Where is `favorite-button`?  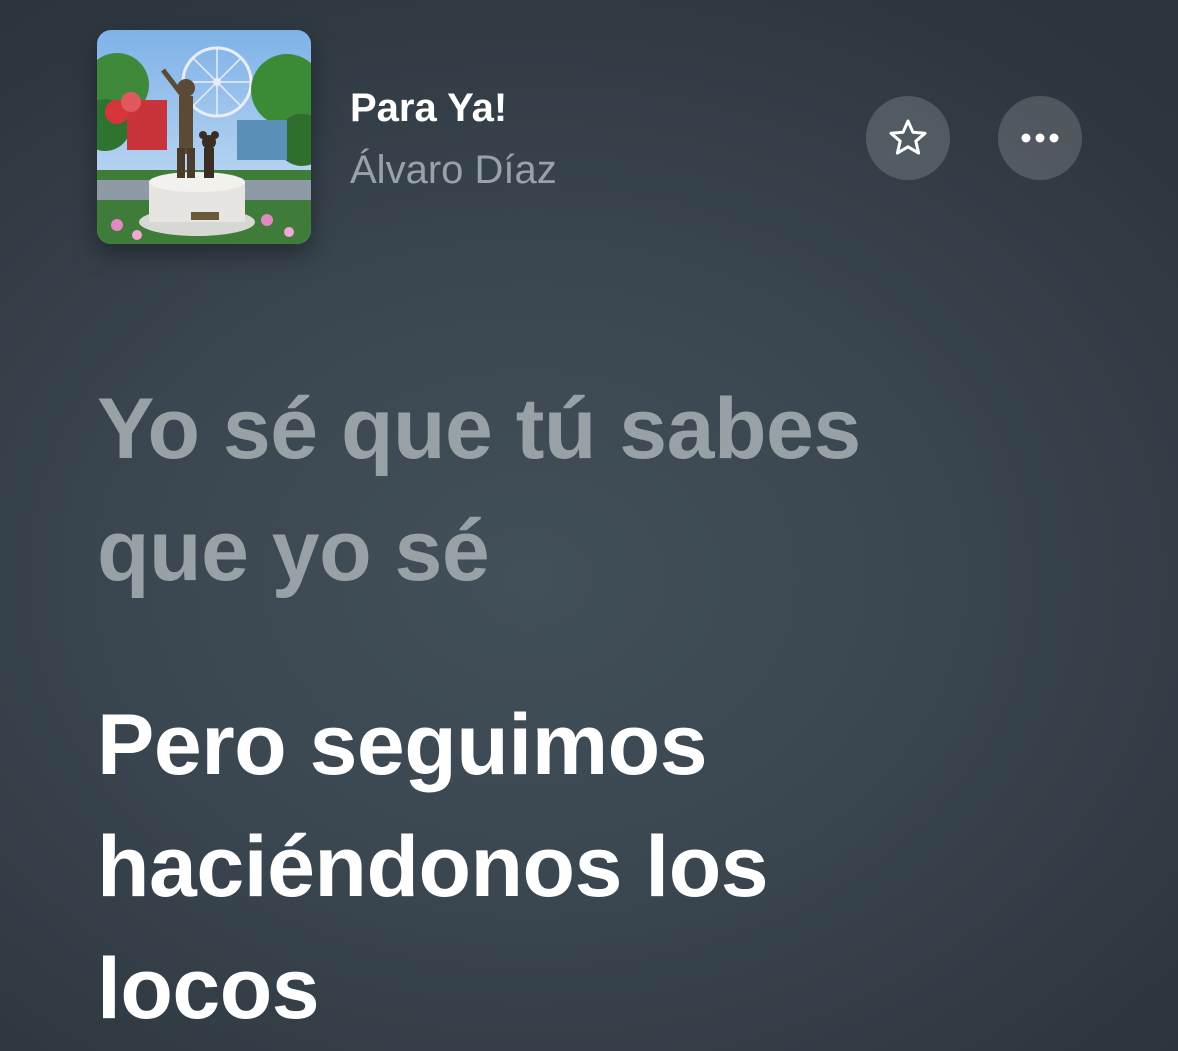
favorite-button is located at coordinates (908, 138).